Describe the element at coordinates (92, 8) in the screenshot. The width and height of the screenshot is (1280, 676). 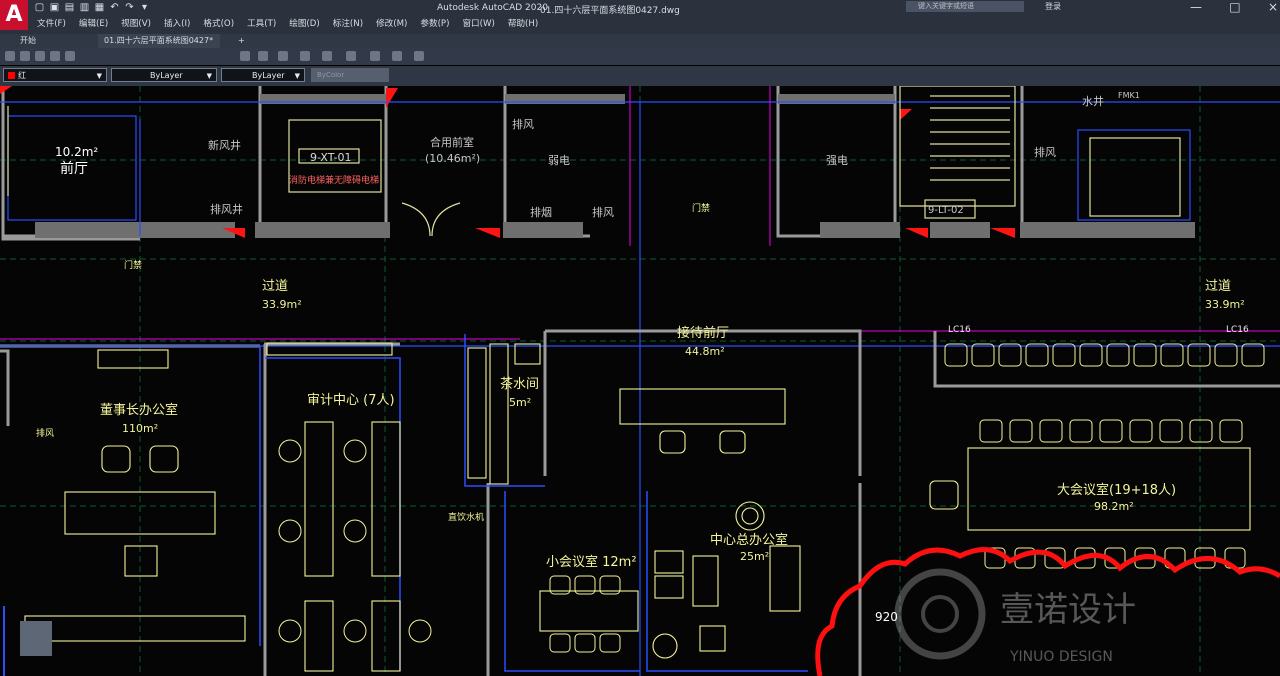
I see `quick-access-toolbar: ▢ ▣ ▤ ▥ ▦ ↶ ↷ ▾` at that location.